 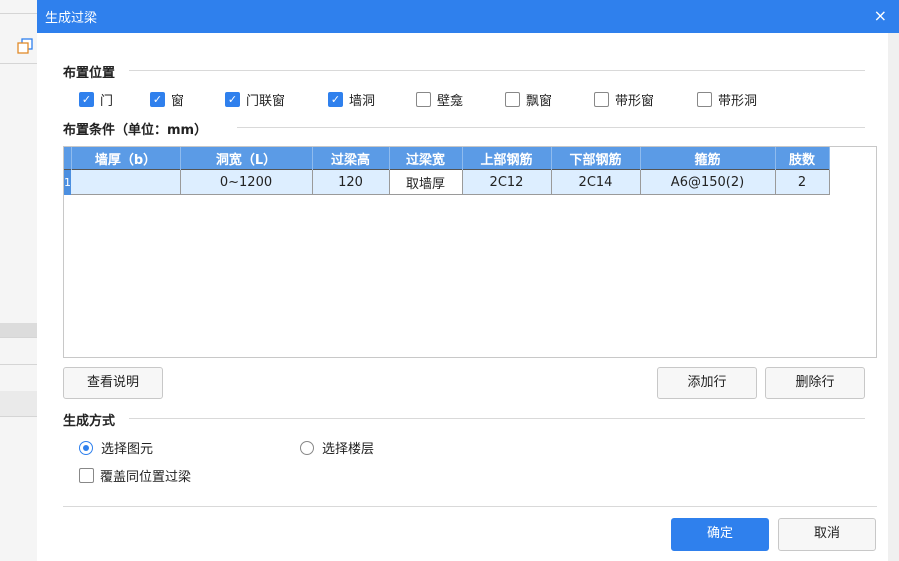 What do you see at coordinates (738, 101) in the screenshot?
I see `checkbox-strip-hole-label: 带形洞` at bounding box center [738, 101].